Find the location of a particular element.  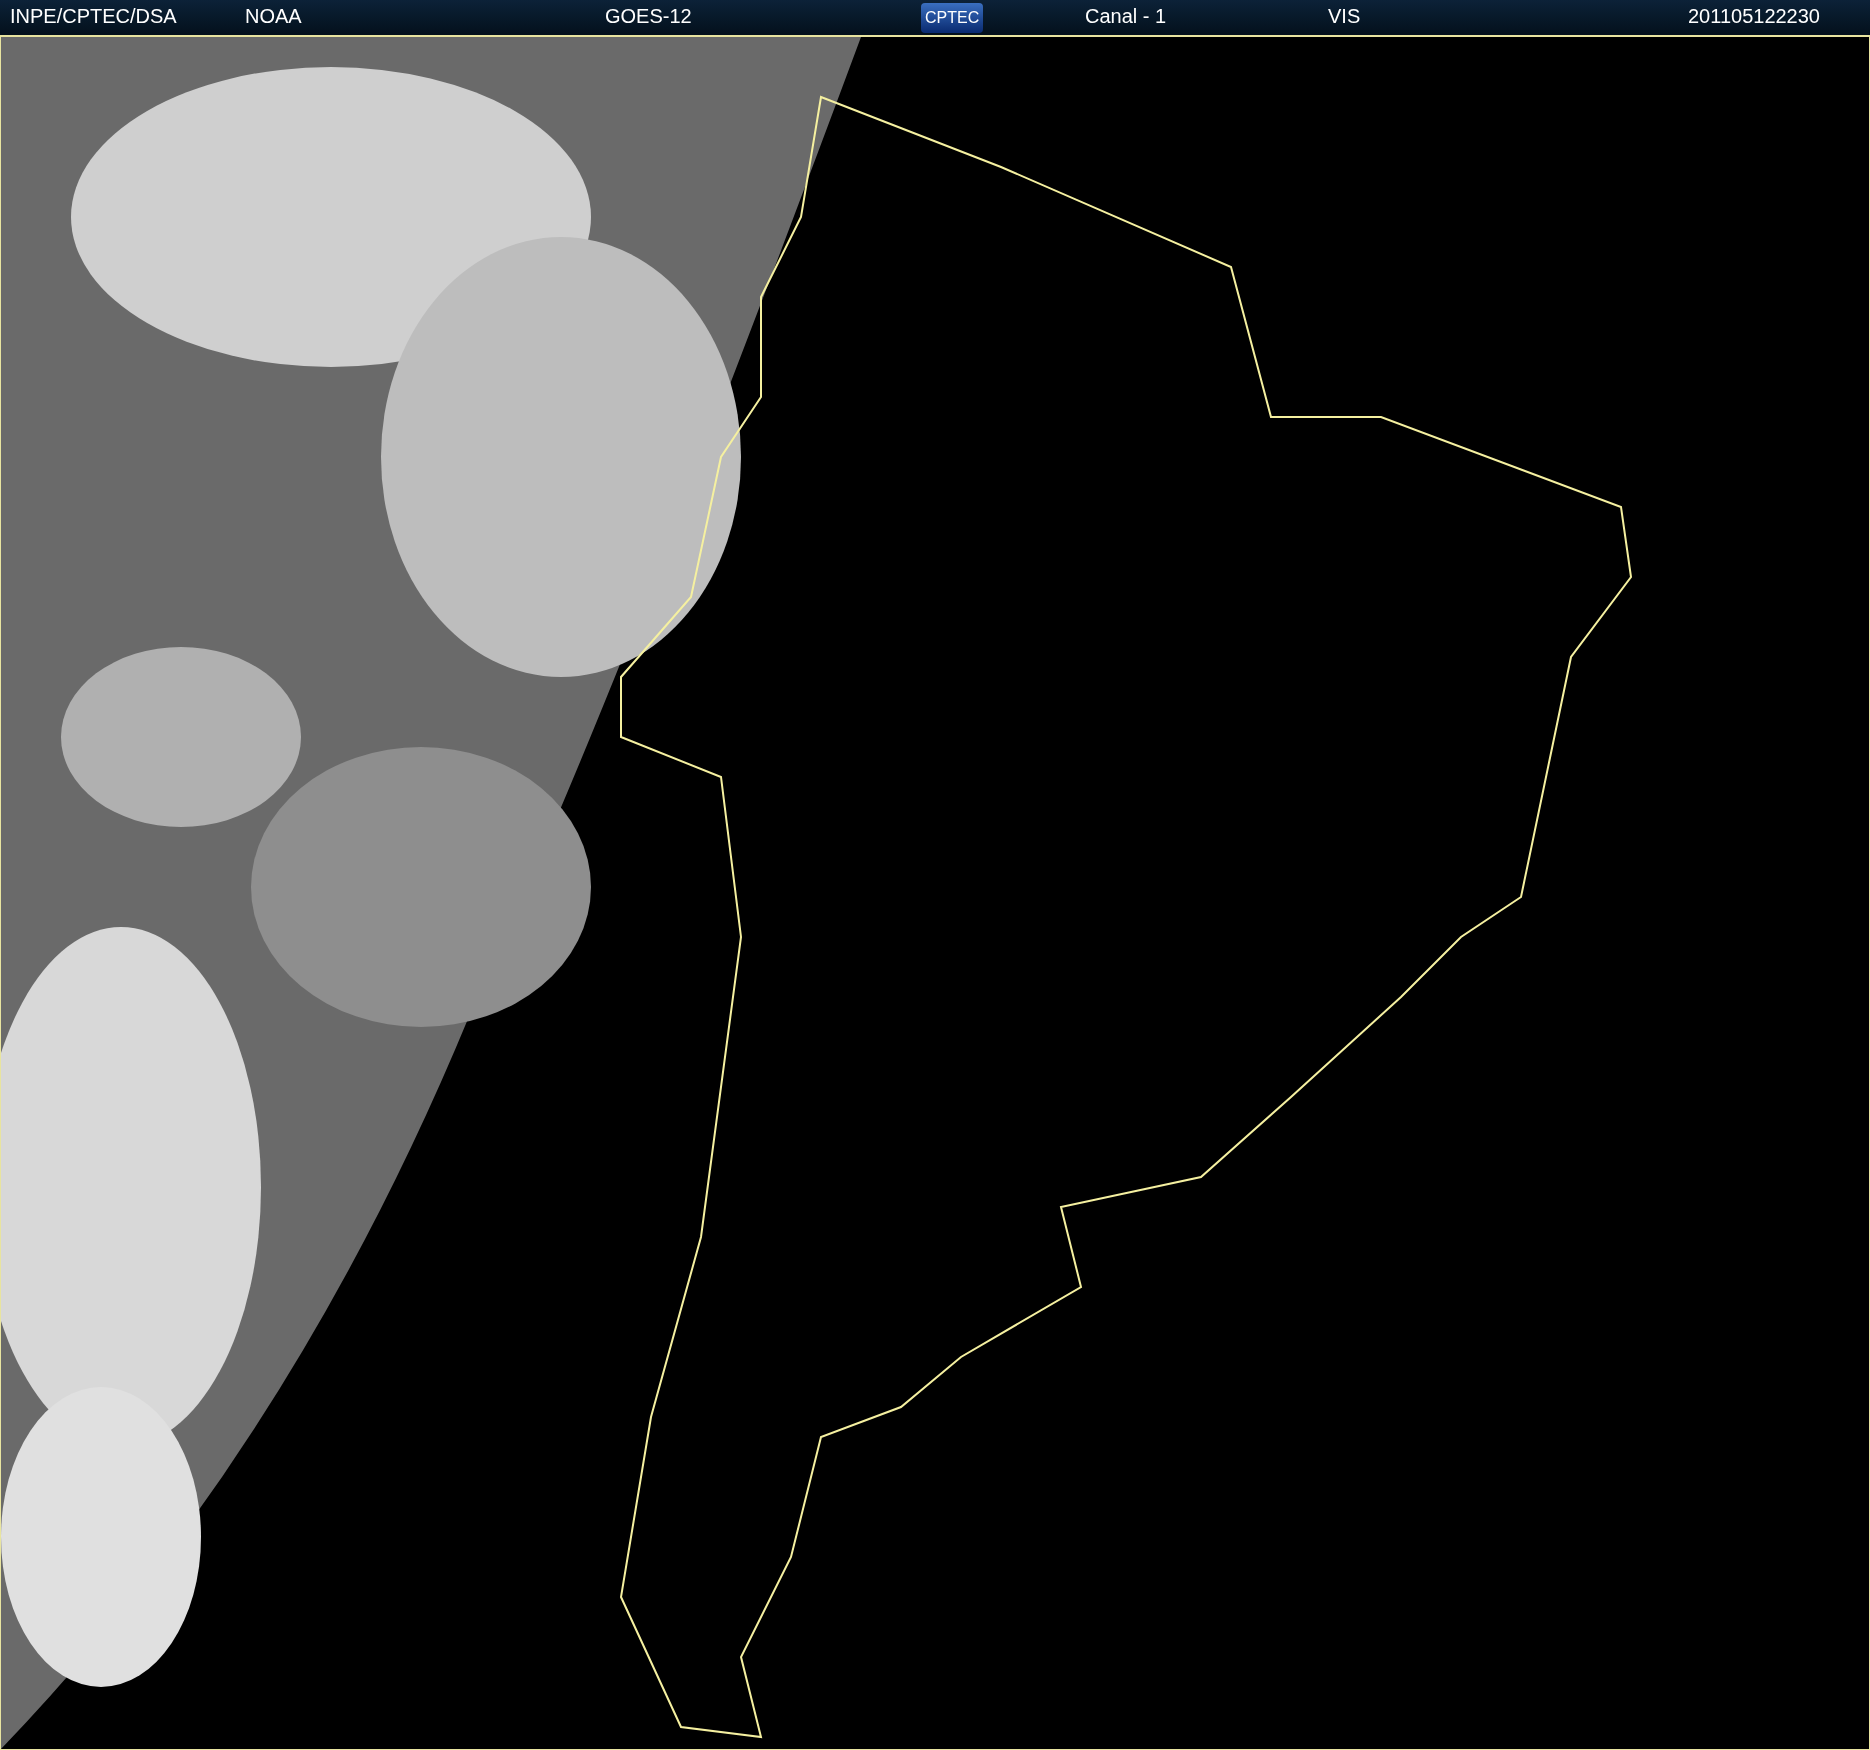

header-label: INPE/CPTEC/DSA is located at coordinates (93, 15).